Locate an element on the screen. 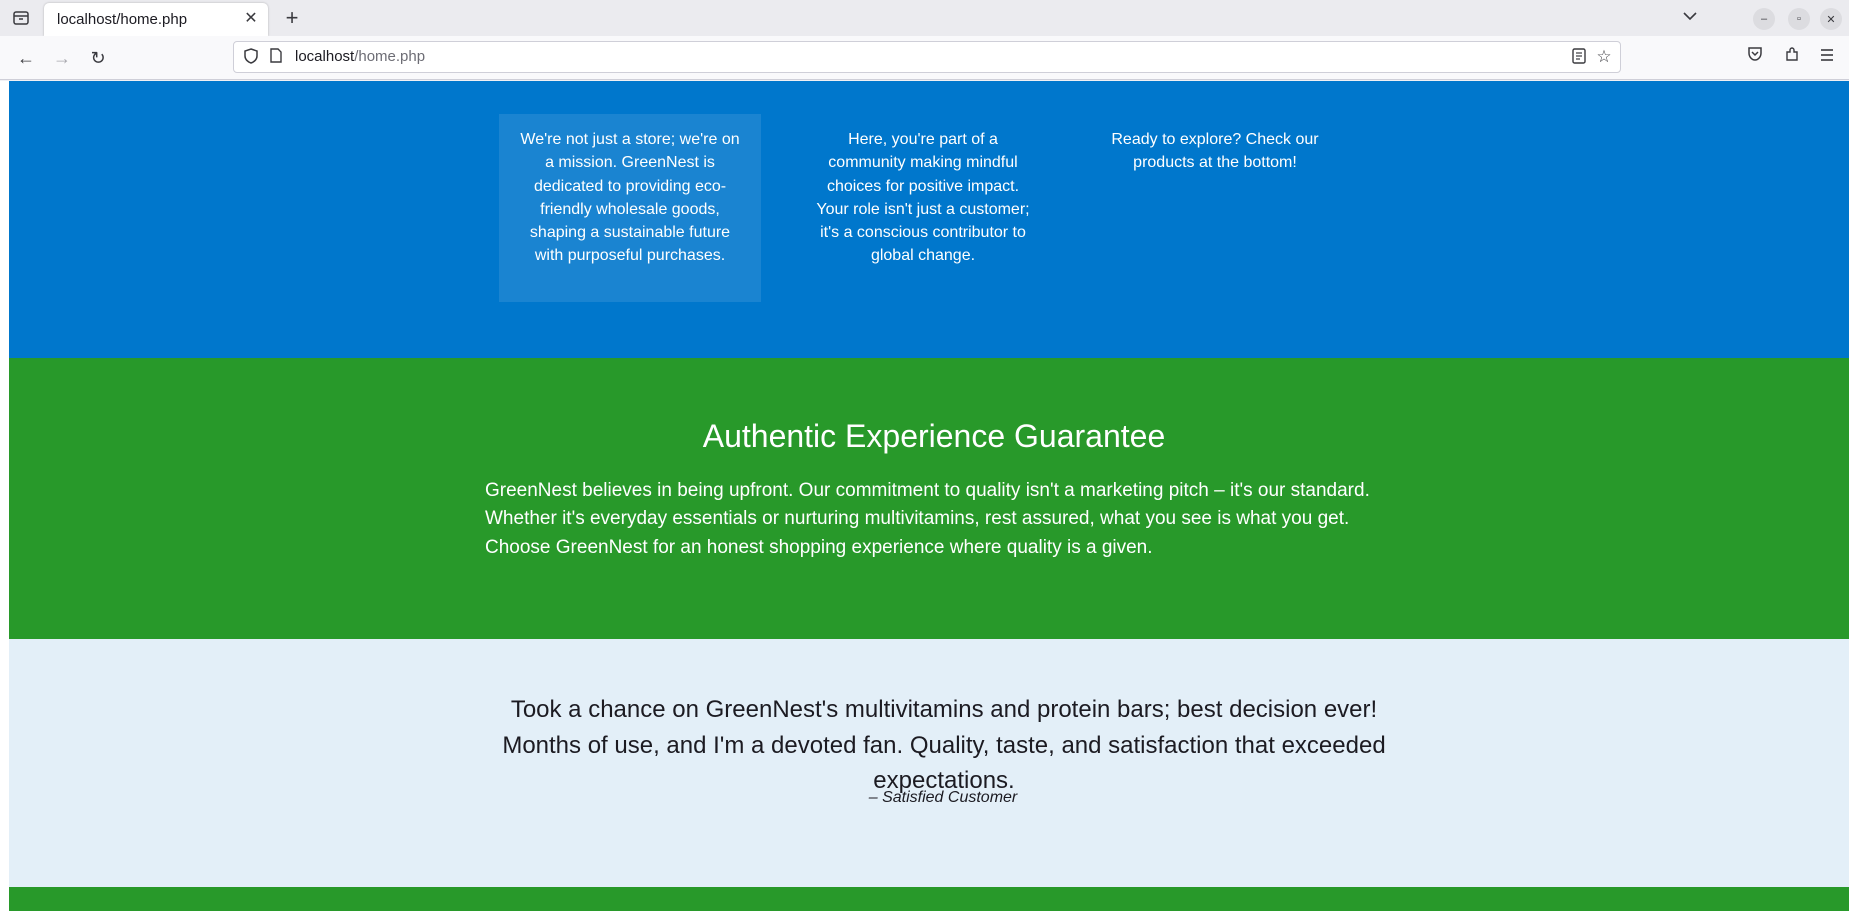 Image resolution: width=1849 pixels, height=911 pixels. close-icon: ✕ is located at coordinates (251, 19).